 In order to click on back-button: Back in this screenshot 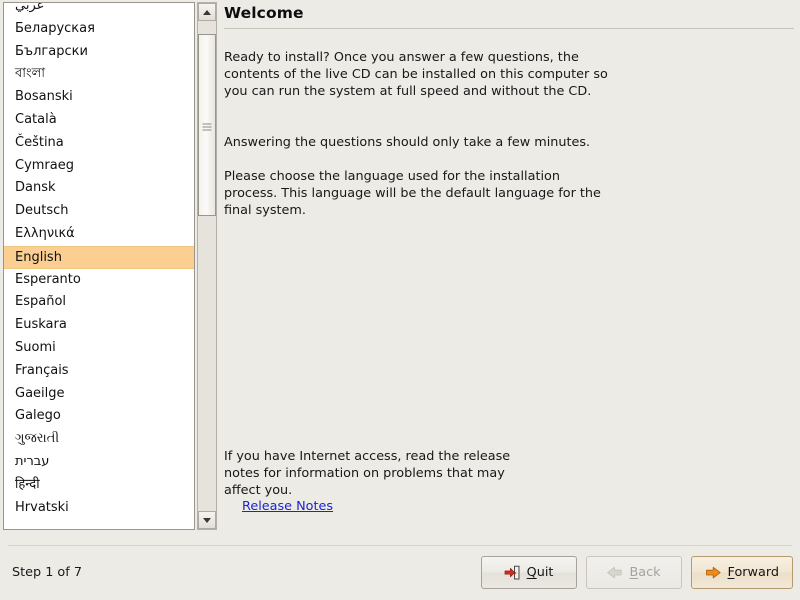, I will do `click(633, 572)`.